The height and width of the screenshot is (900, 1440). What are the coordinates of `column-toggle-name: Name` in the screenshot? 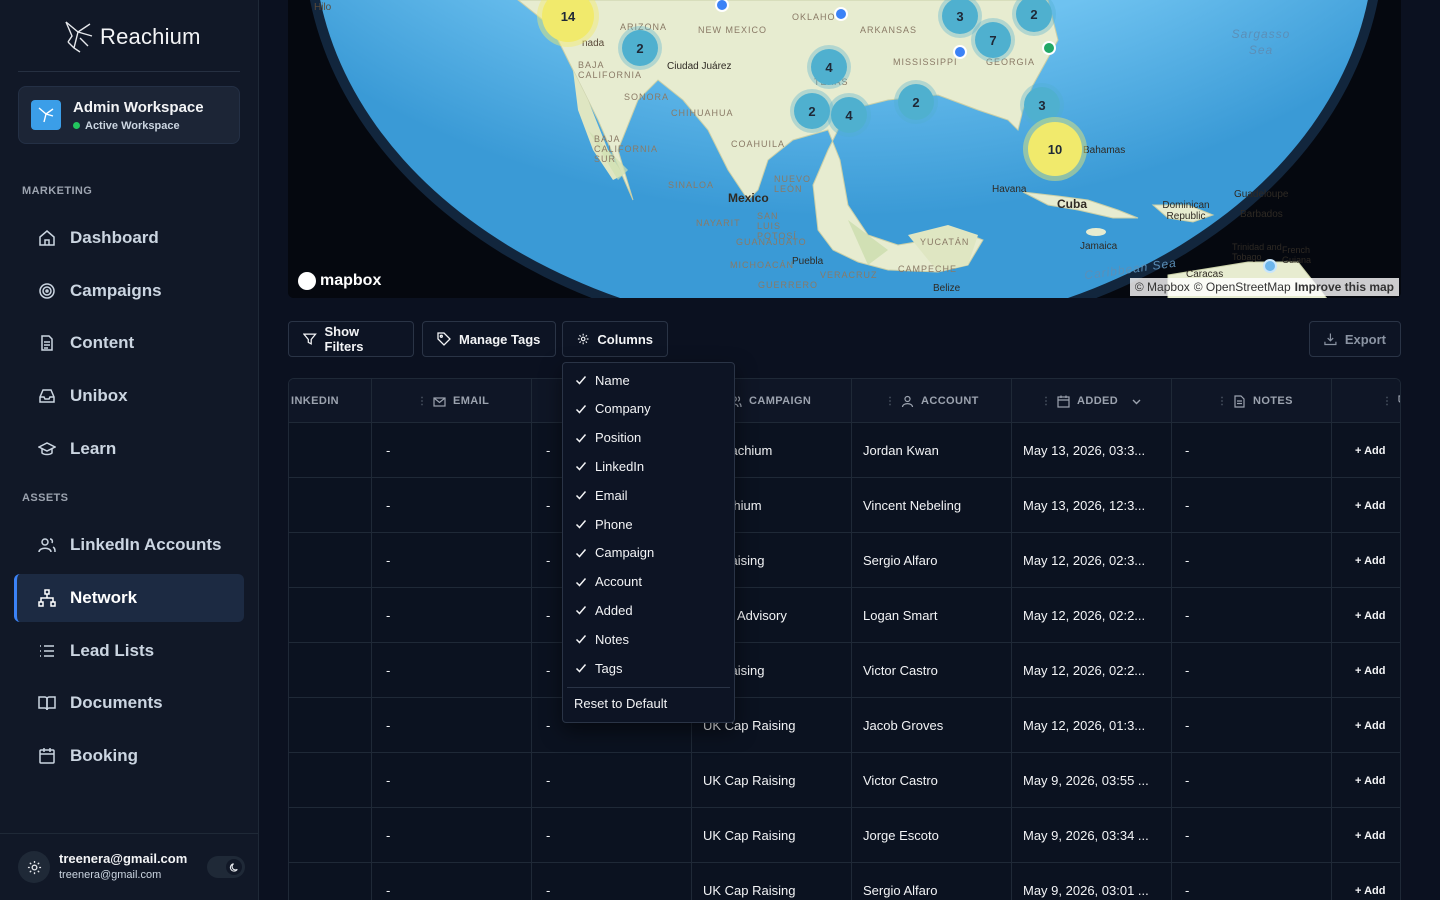 It's located at (602, 380).